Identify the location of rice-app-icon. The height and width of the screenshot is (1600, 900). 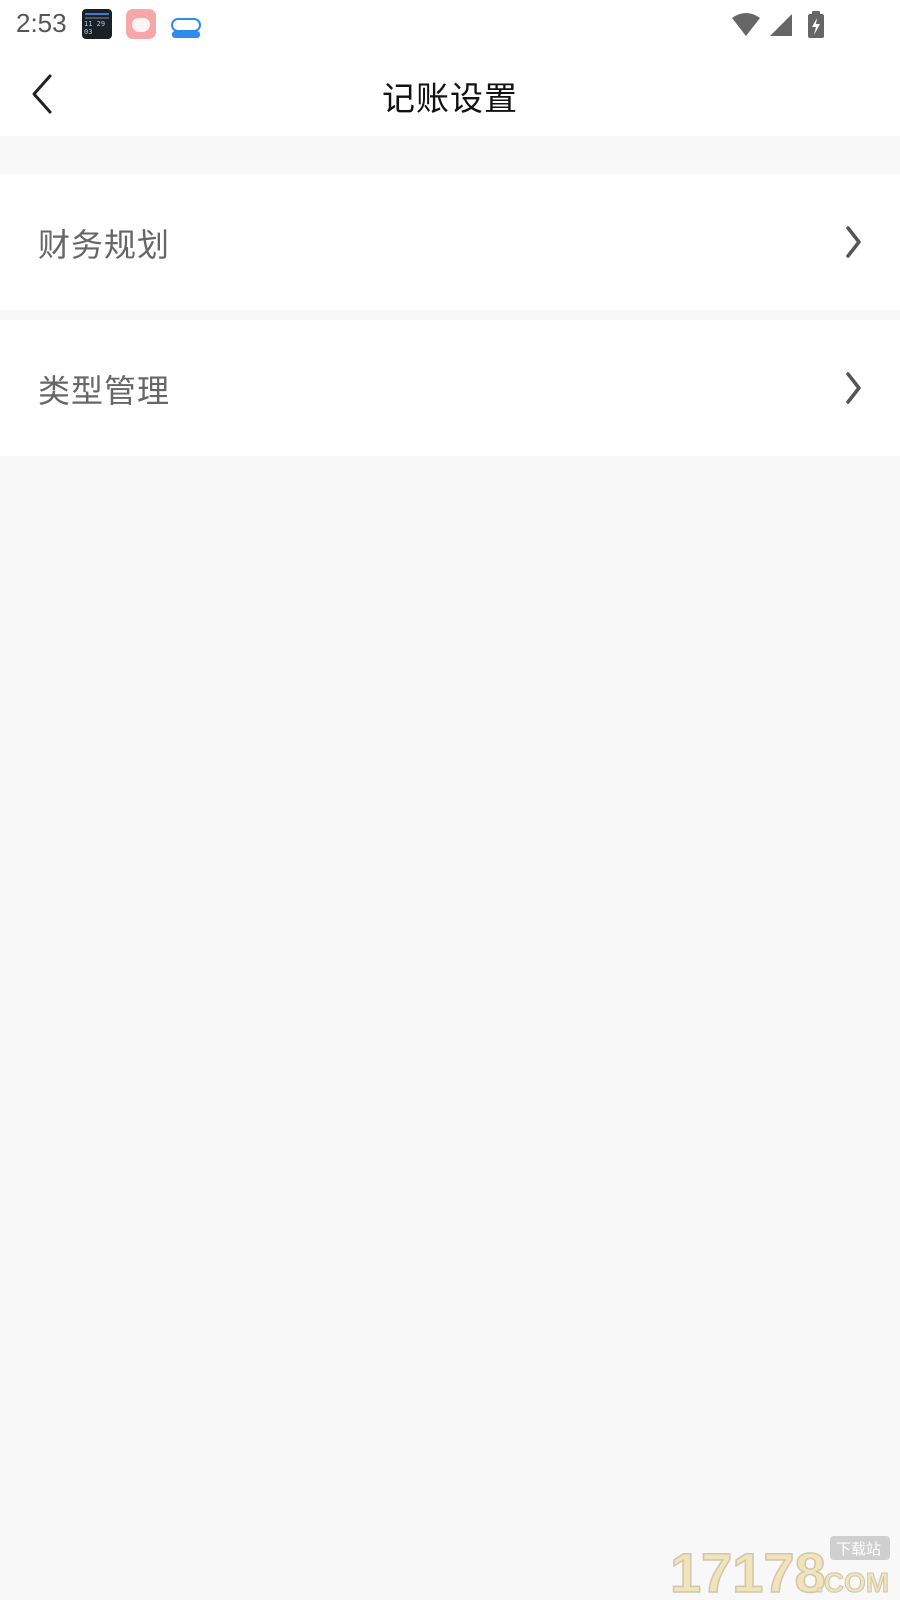
(141, 24).